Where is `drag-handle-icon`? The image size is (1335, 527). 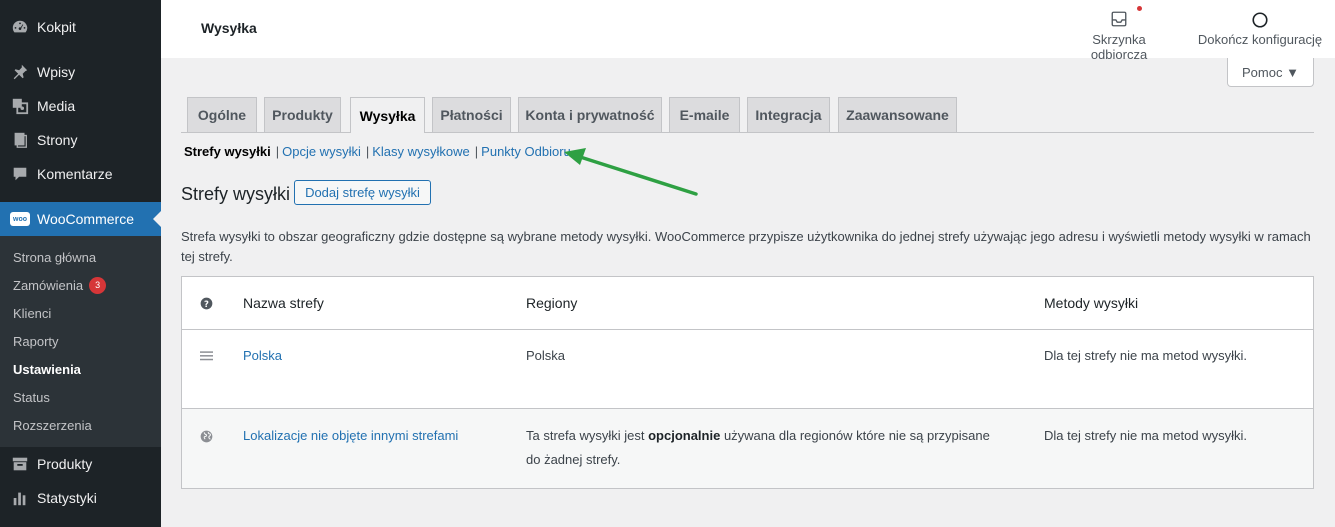
drag-handle-icon is located at coordinates (206, 353).